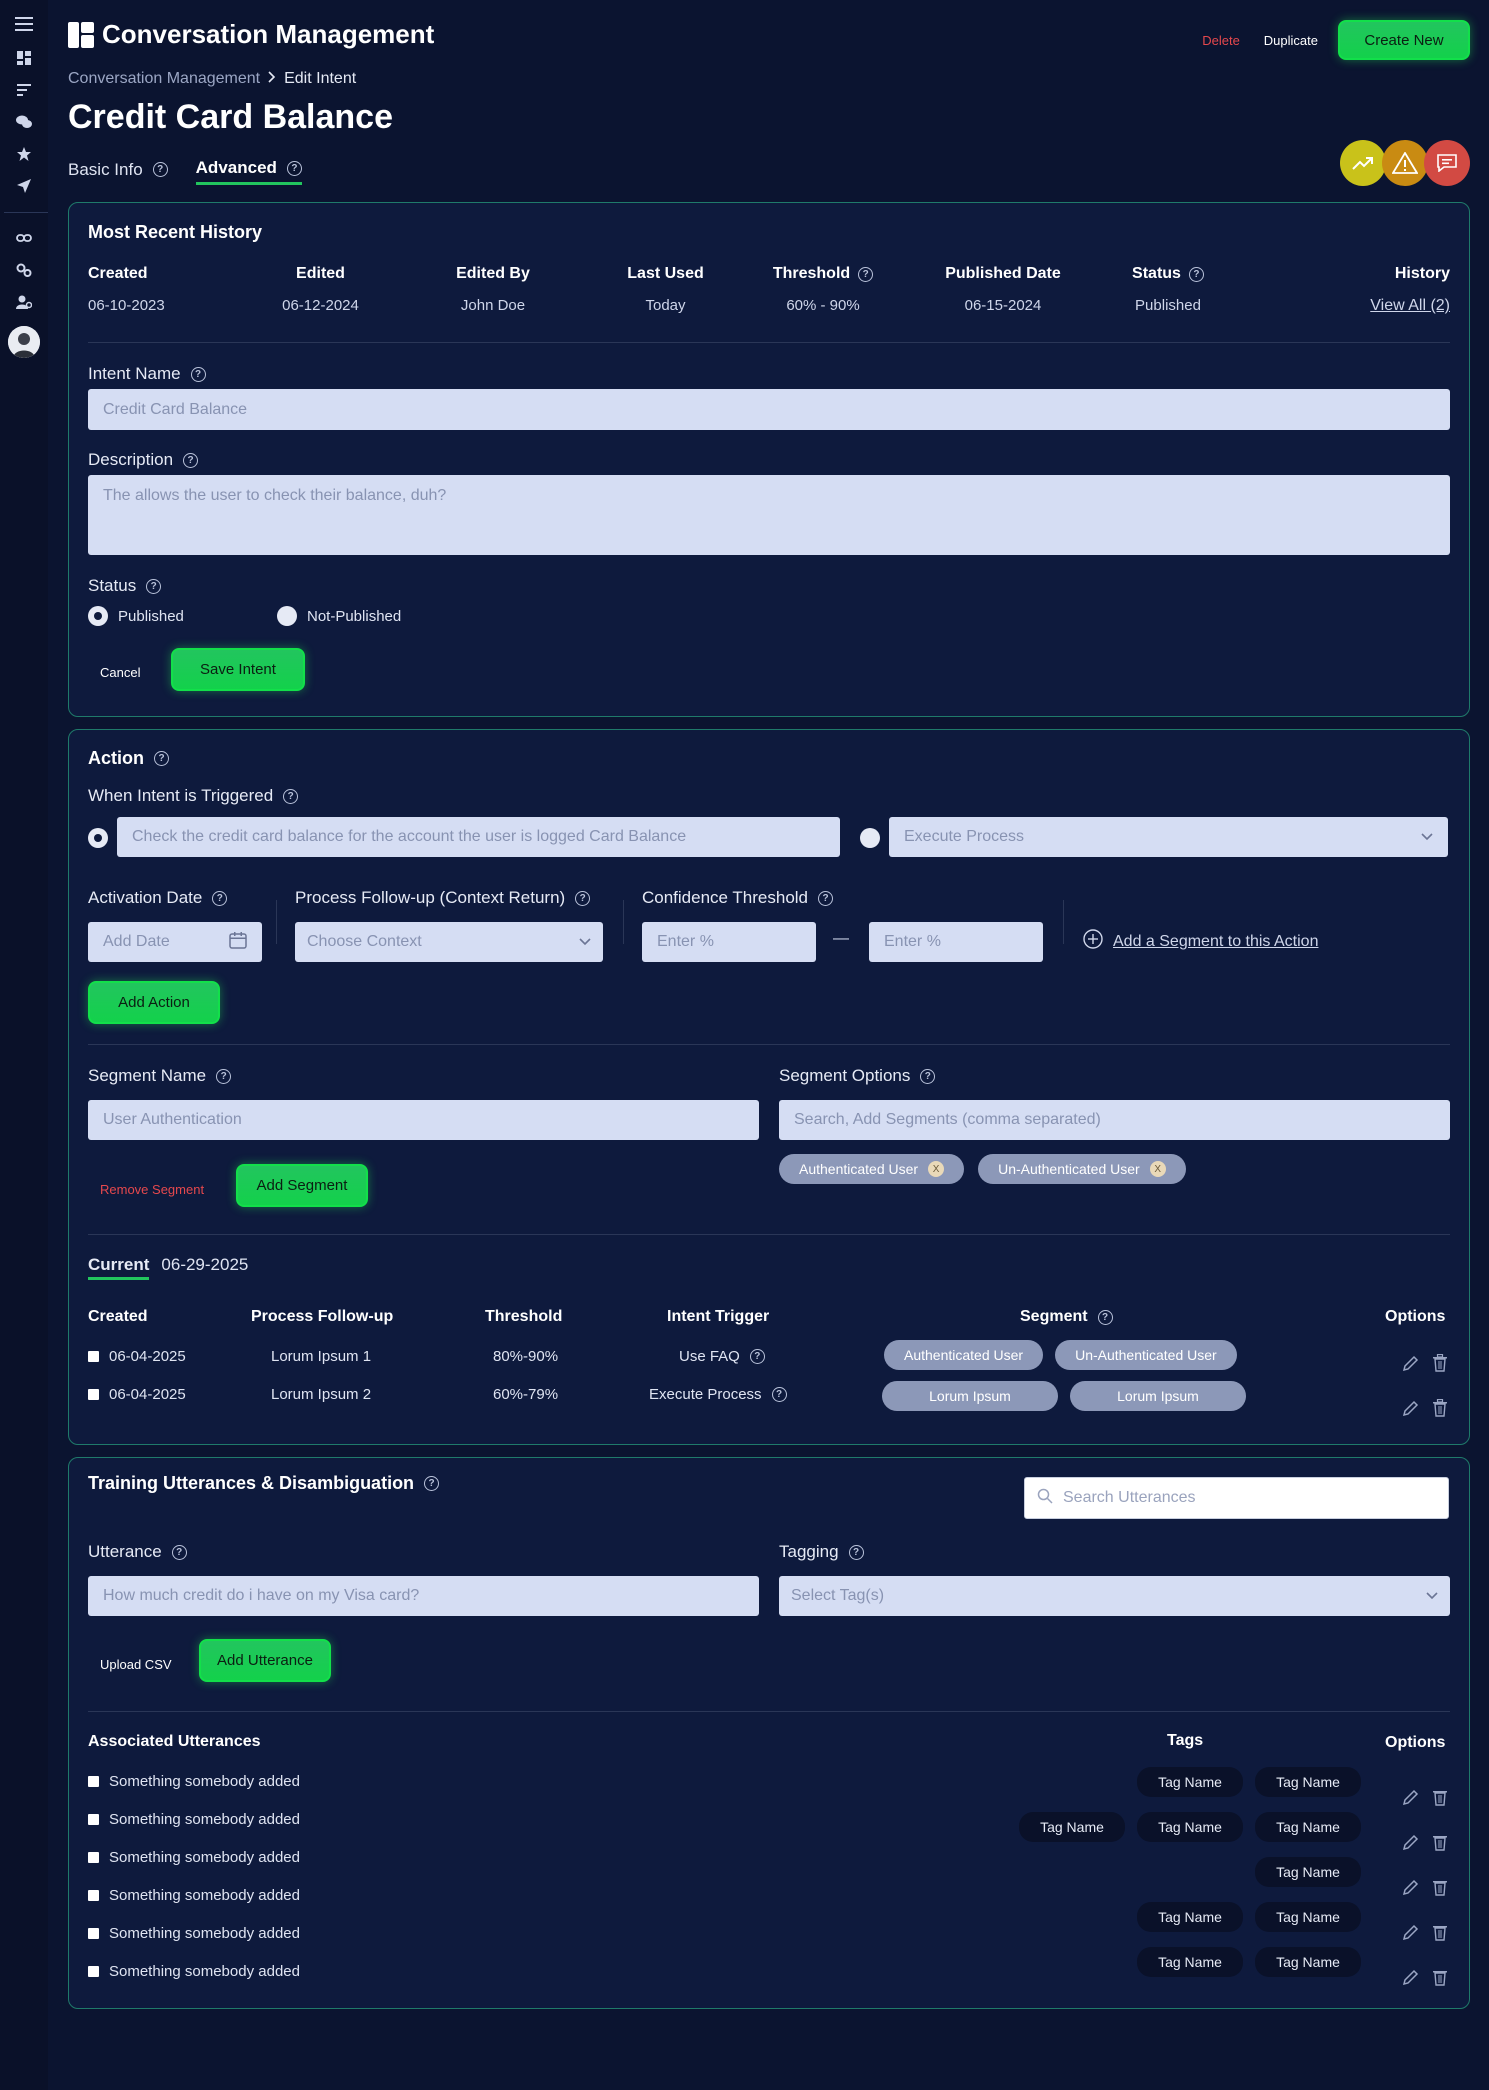  What do you see at coordinates (152, 1189) in the screenshot?
I see `remove-segment-button: Remove Segment` at bounding box center [152, 1189].